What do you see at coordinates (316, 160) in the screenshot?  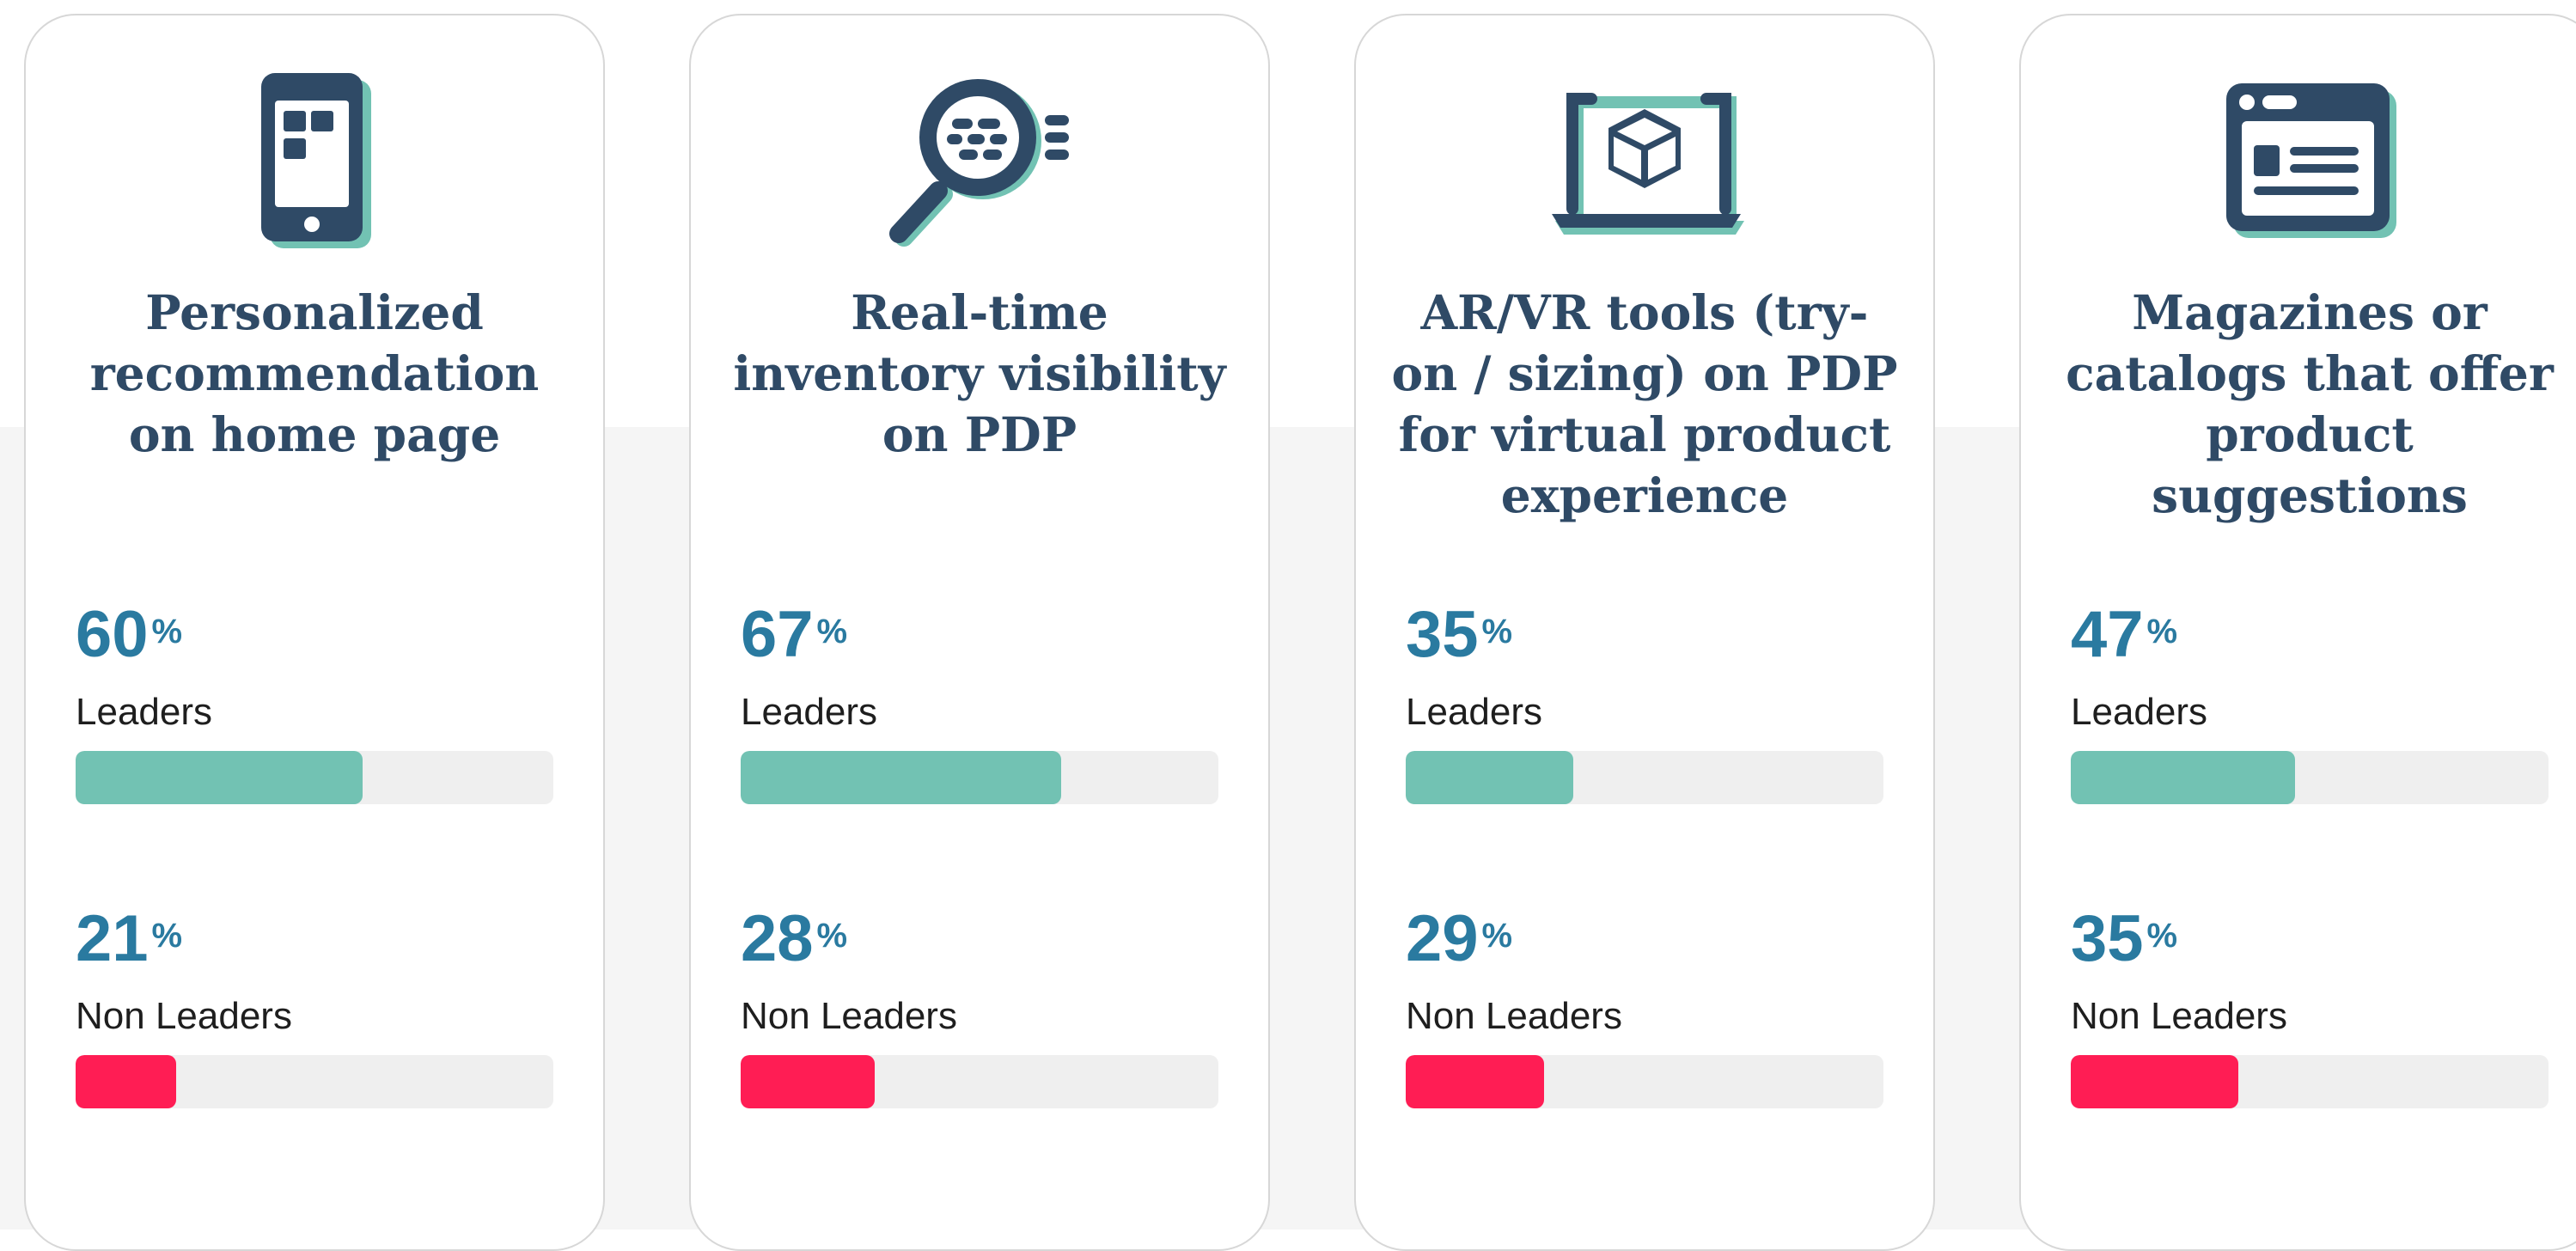 I see `smartphone-icon` at bounding box center [316, 160].